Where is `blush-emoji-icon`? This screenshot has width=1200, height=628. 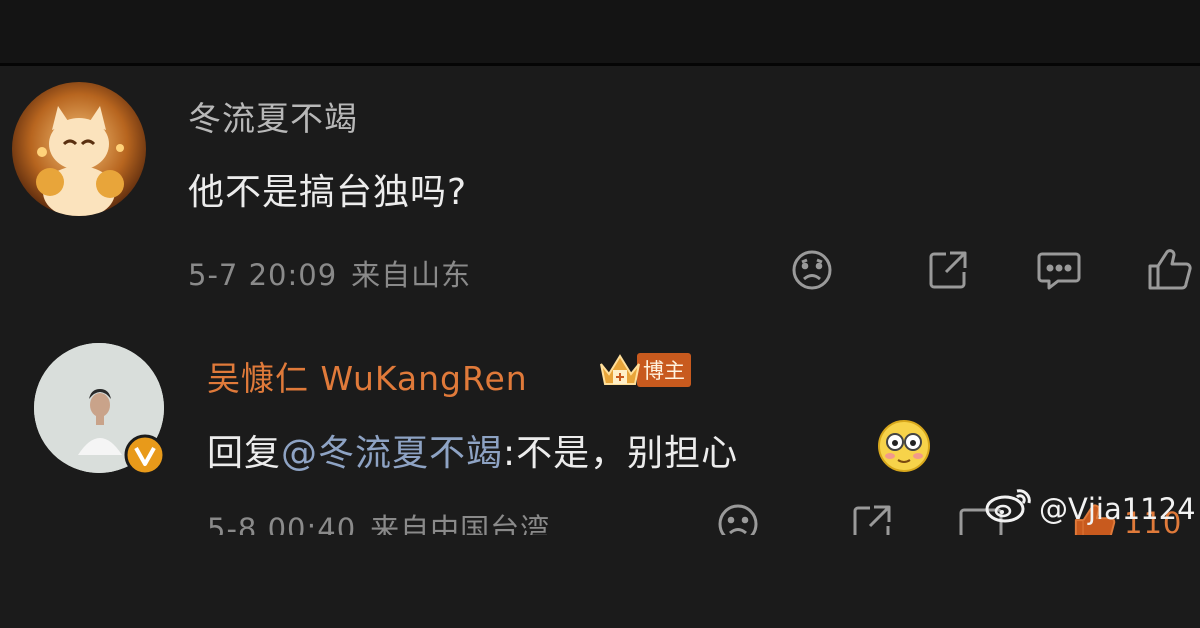
blush-emoji-icon is located at coordinates (905, 446).